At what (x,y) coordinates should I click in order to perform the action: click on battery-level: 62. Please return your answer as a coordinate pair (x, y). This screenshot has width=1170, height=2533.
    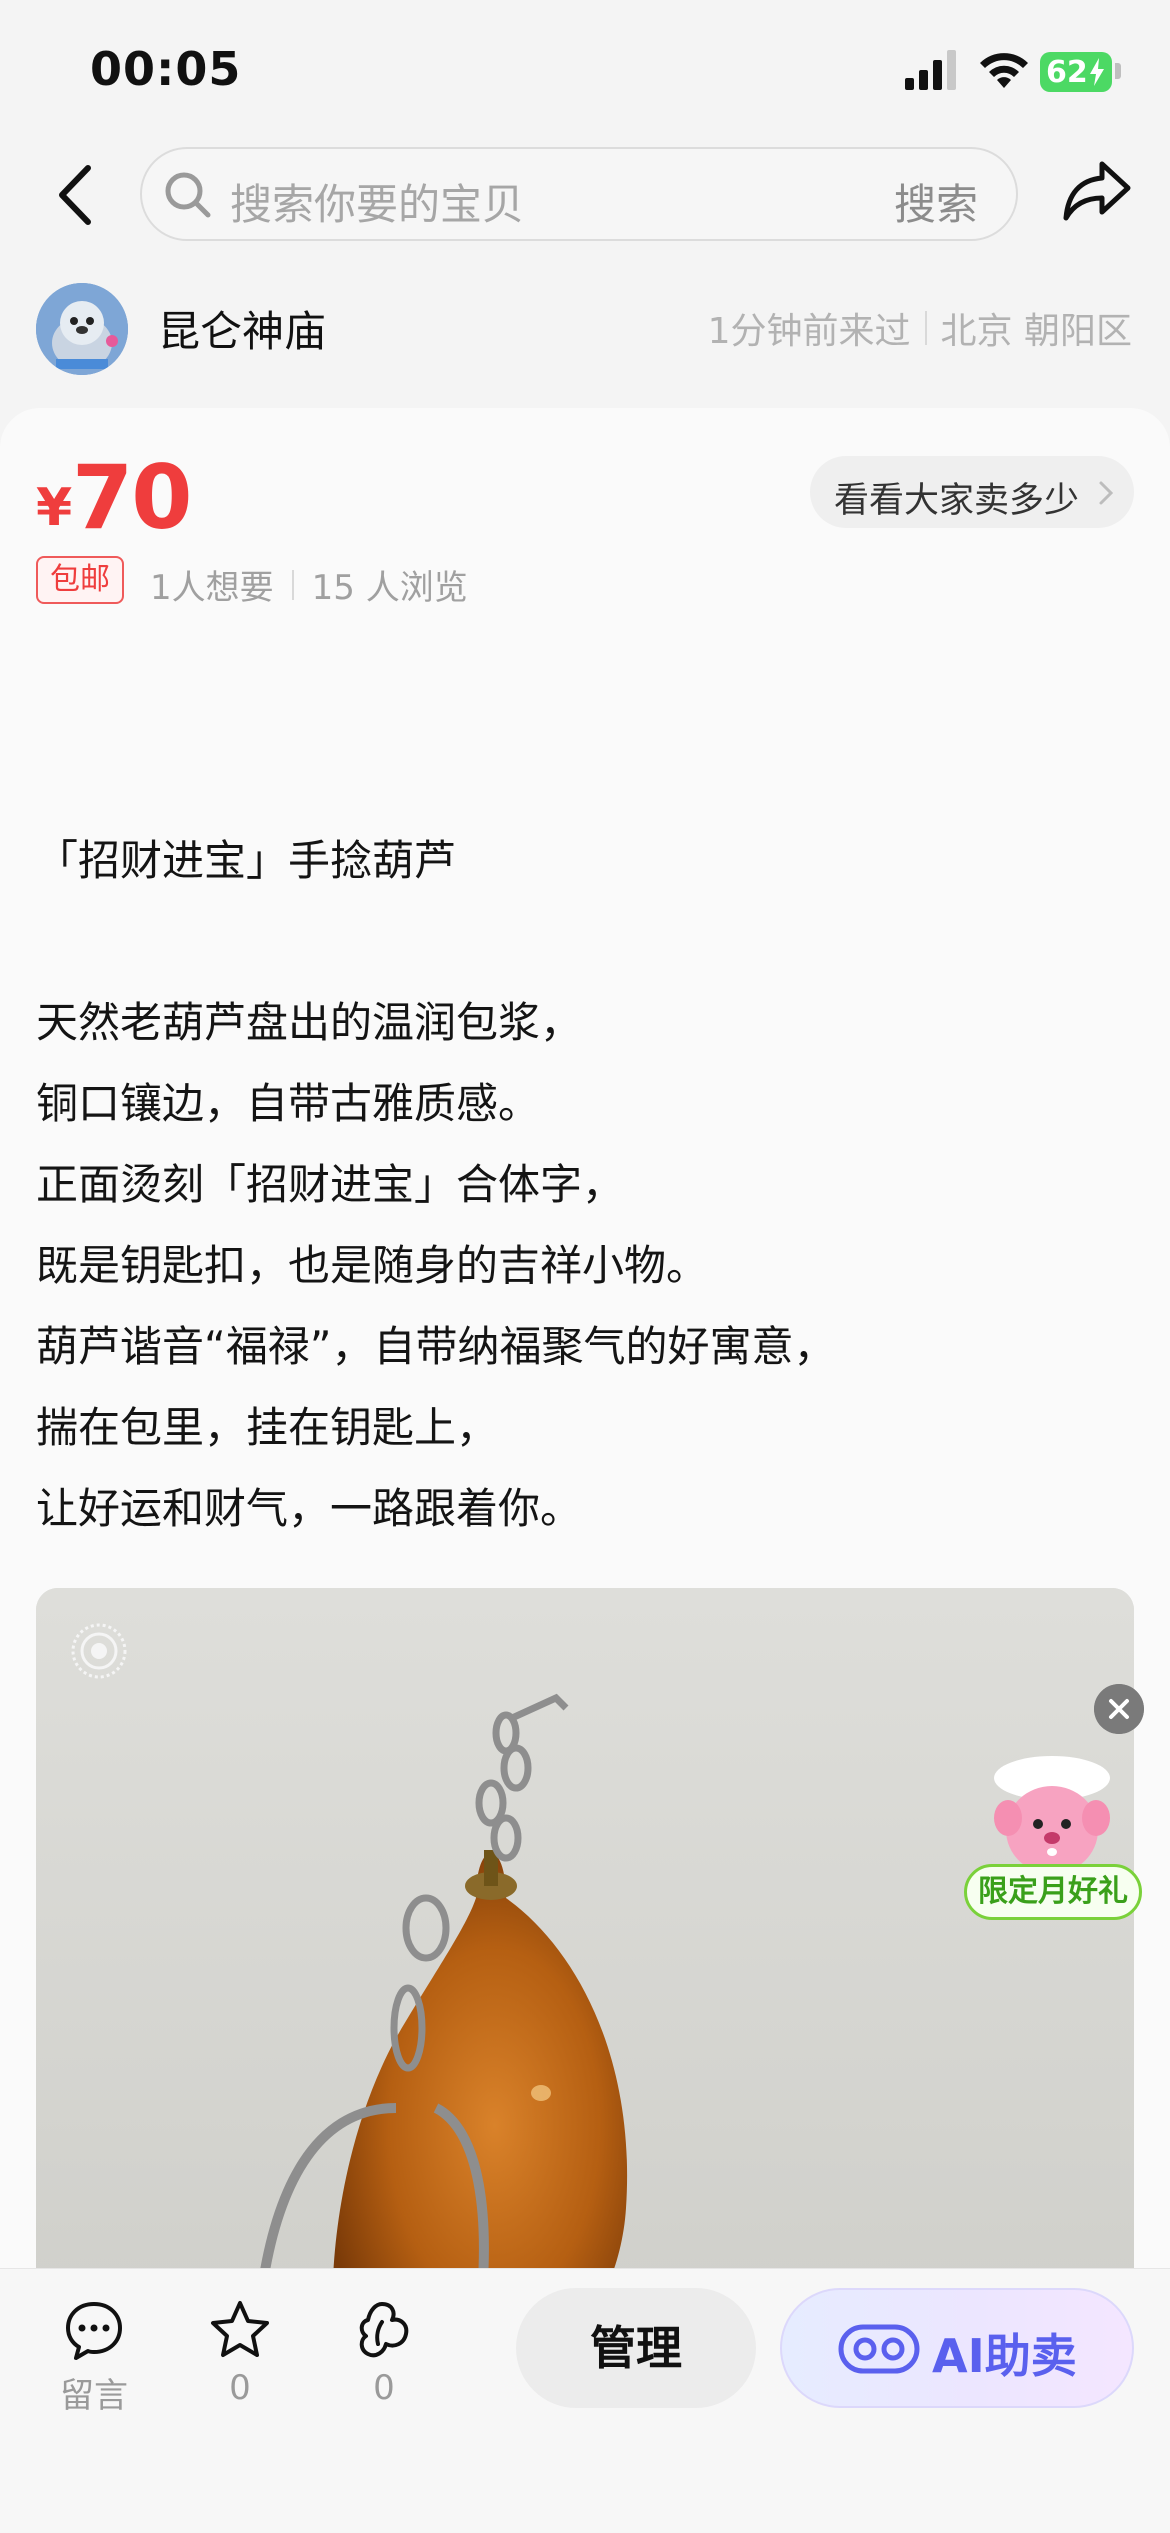
    Looking at the image, I should click on (1067, 72).